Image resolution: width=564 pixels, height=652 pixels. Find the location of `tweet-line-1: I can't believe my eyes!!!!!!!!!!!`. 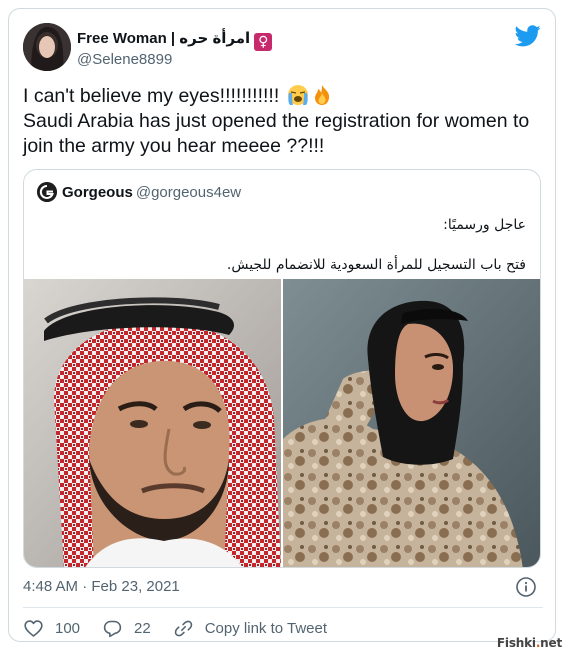

tweet-line-1: I can't believe my eyes!!!!!!!!!!! is located at coordinates (154, 96).